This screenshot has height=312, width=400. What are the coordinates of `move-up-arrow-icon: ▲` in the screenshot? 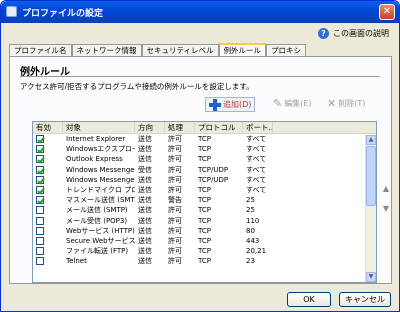 It's located at (386, 189).